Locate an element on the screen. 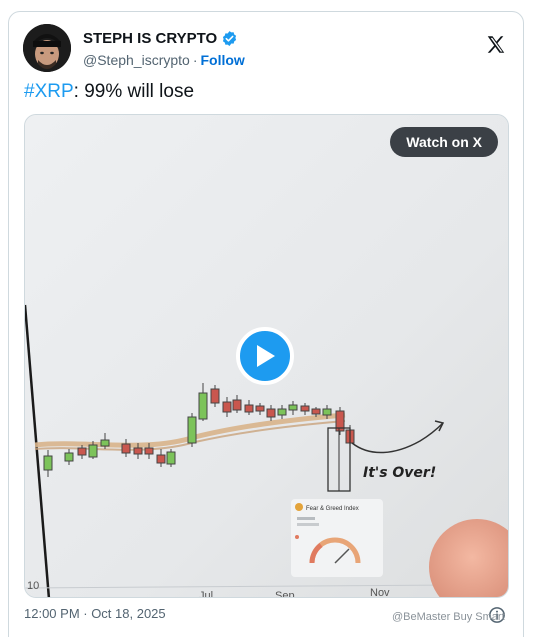  watch-on-x-button: Watch on X is located at coordinates (444, 142).